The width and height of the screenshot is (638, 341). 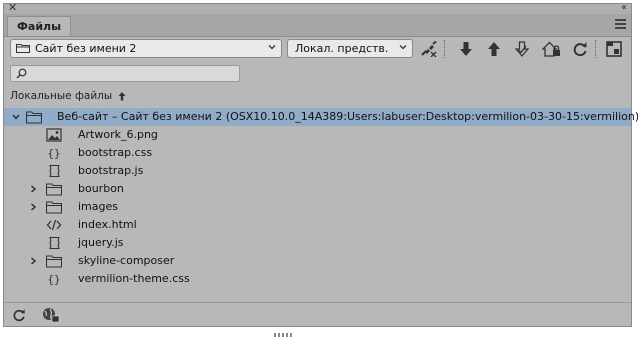 I want to click on html-file-icon, so click(x=54, y=225).